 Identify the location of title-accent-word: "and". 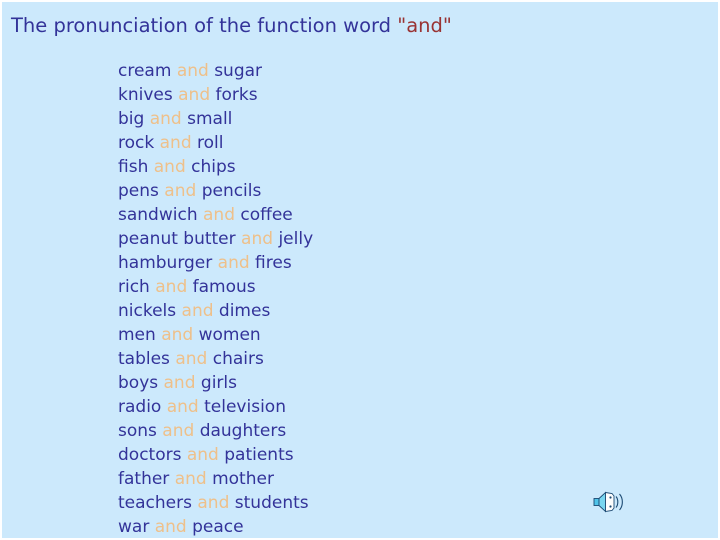
(424, 25).